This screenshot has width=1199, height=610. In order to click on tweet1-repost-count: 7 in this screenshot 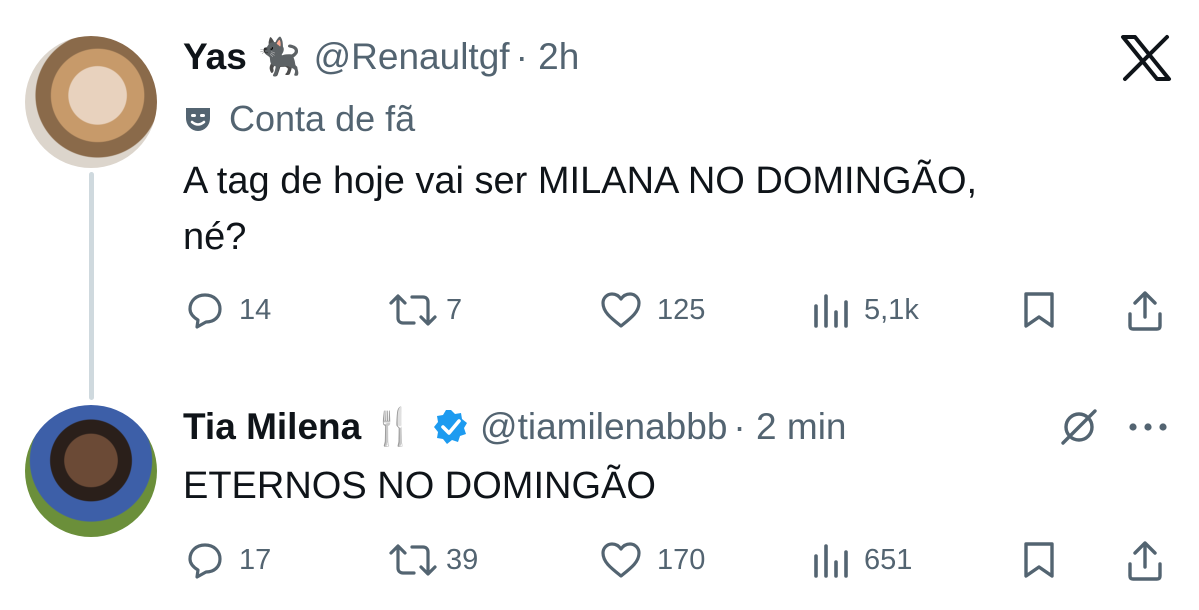, I will do `click(454, 309)`.